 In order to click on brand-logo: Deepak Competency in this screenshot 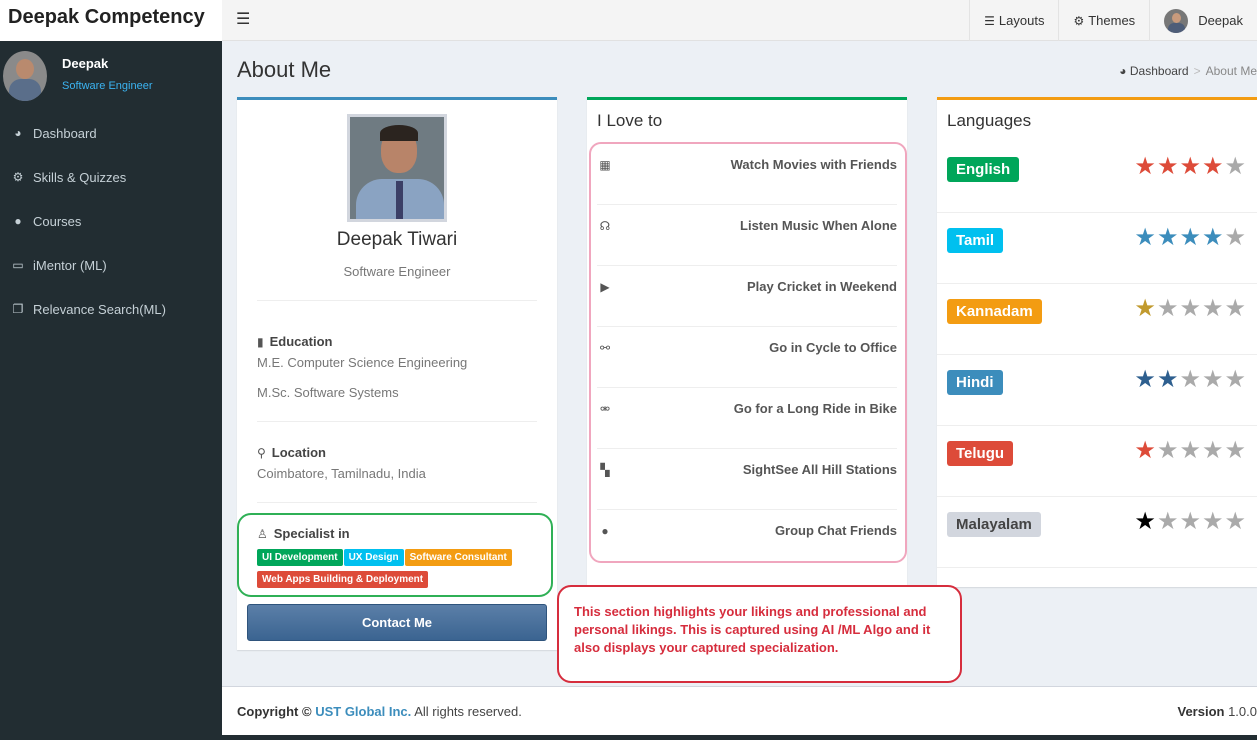, I will do `click(111, 20)`.